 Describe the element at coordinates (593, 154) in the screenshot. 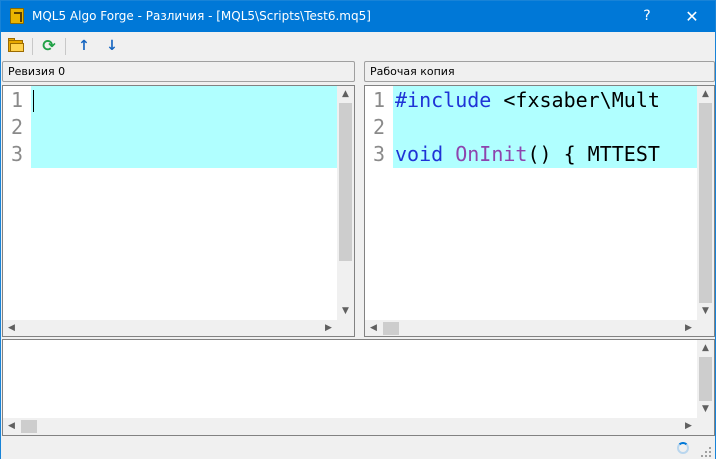

I see `code-rest: () { MTTEST` at that location.